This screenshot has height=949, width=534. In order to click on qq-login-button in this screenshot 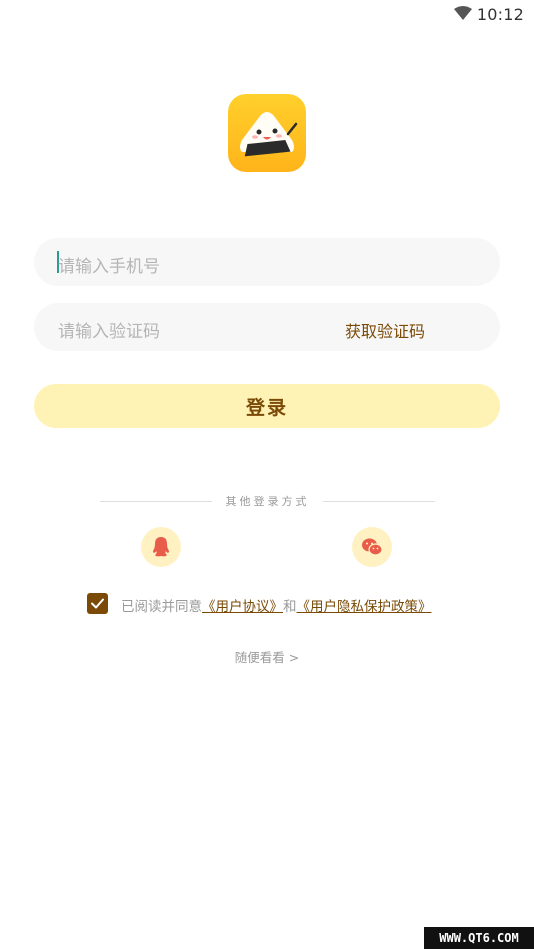, I will do `click(161, 547)`.